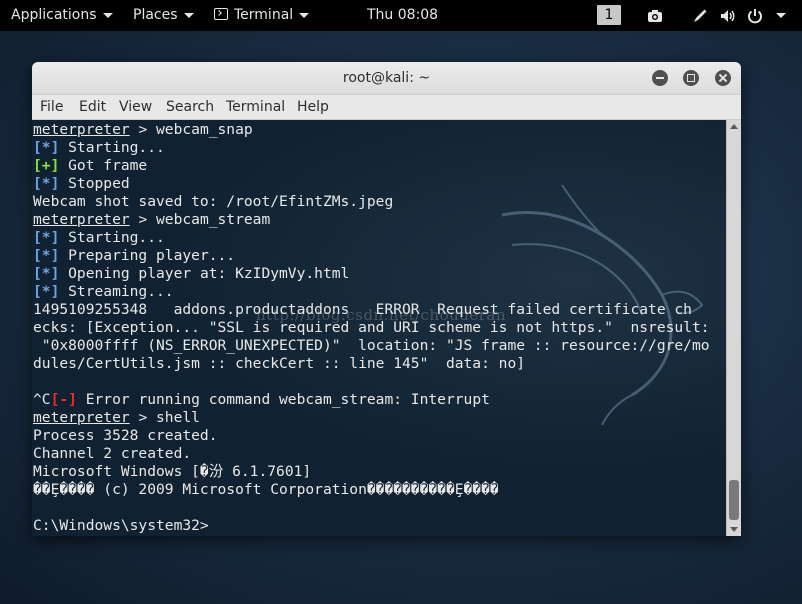 The width and height of the screenshot is (802, 604). I want to click on clock: Thu 08:08, so click(402, 15).